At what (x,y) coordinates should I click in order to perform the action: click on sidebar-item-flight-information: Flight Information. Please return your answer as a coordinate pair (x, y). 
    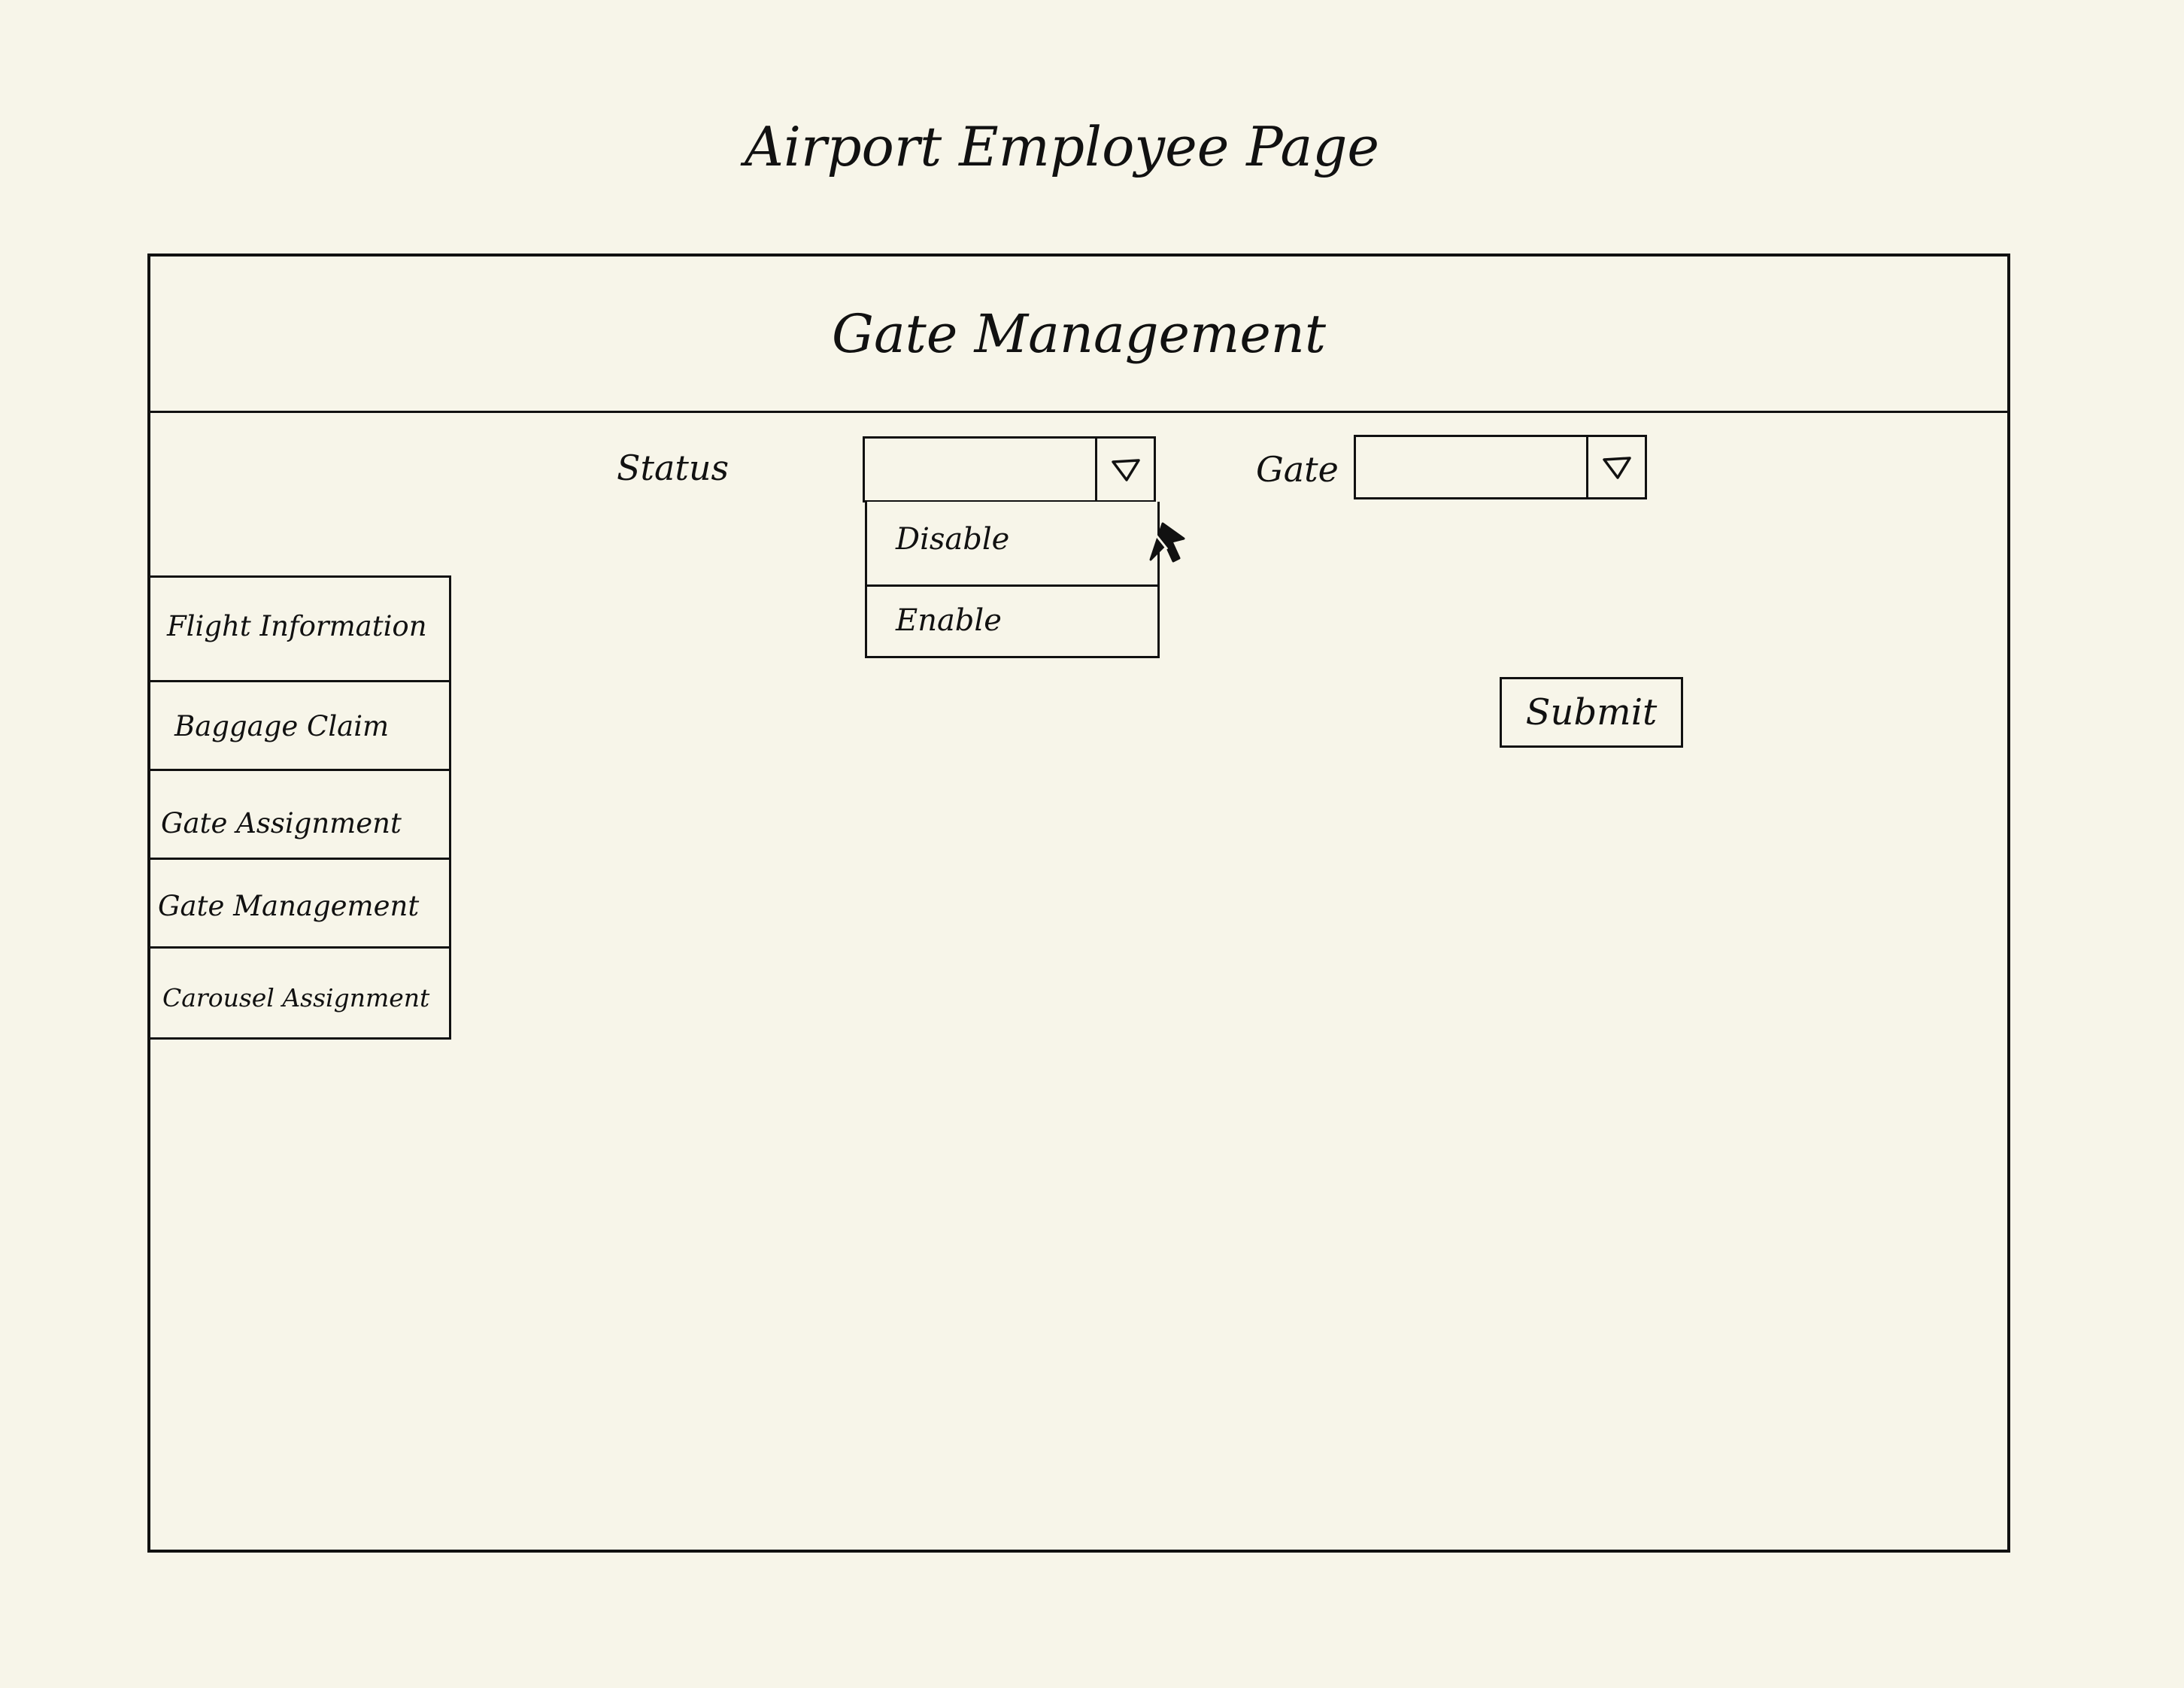
    Looking at the image, I should click on (300, 628).